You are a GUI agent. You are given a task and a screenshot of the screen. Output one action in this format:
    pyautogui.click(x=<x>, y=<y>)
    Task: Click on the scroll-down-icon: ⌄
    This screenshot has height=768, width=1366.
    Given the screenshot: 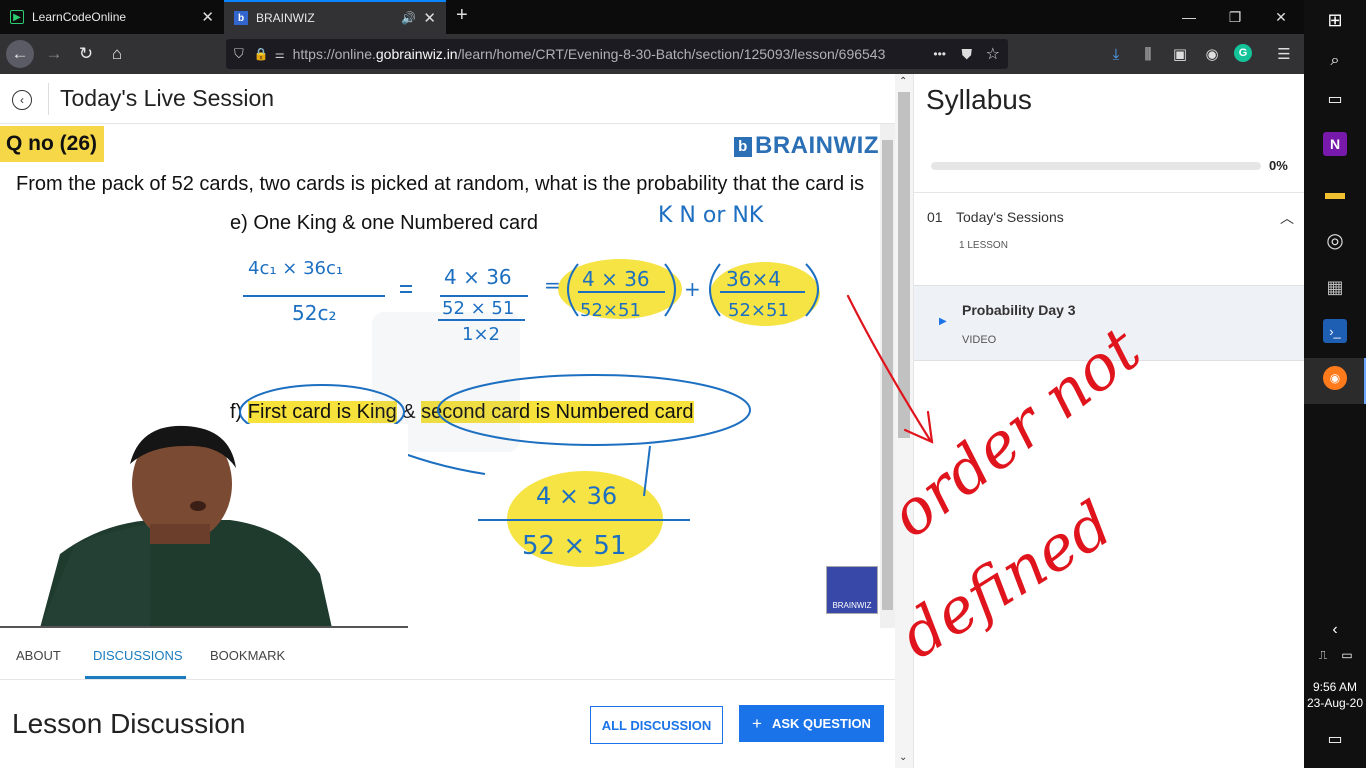 What is the action you would take?
    pyautogui.click(x=903, y=757)
    